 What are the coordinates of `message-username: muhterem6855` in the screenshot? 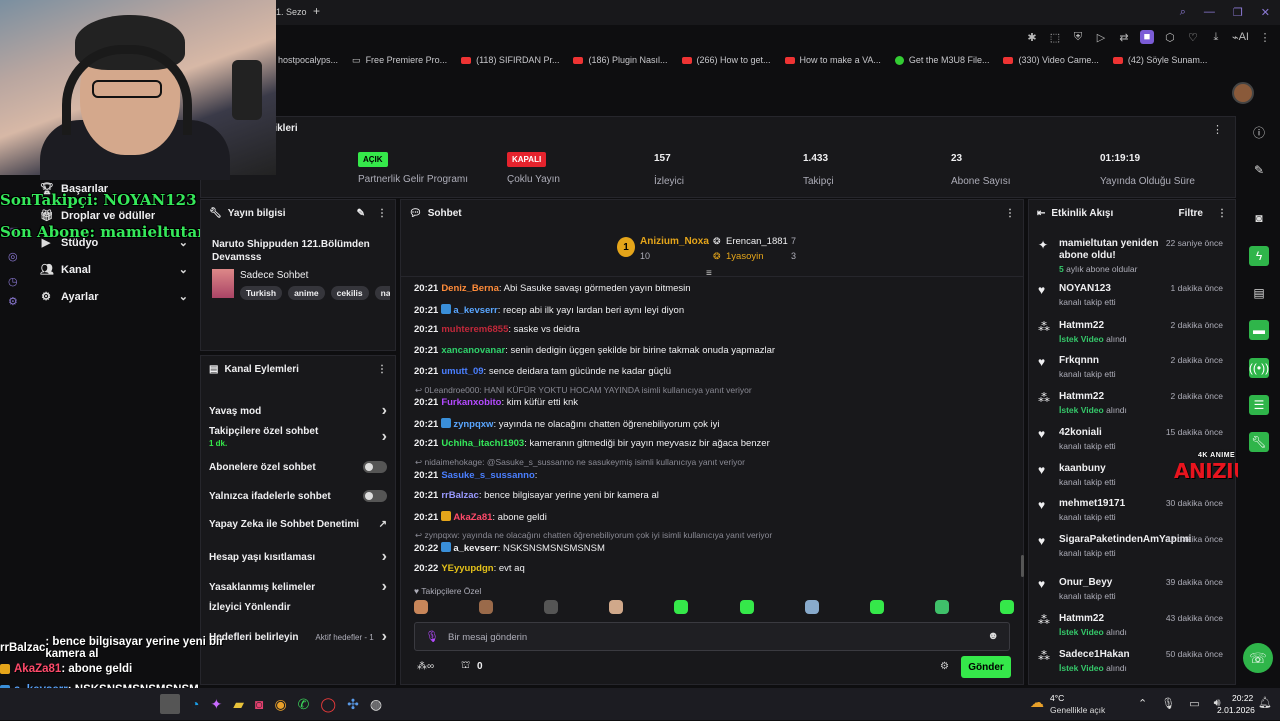 It's located at (474, 329).